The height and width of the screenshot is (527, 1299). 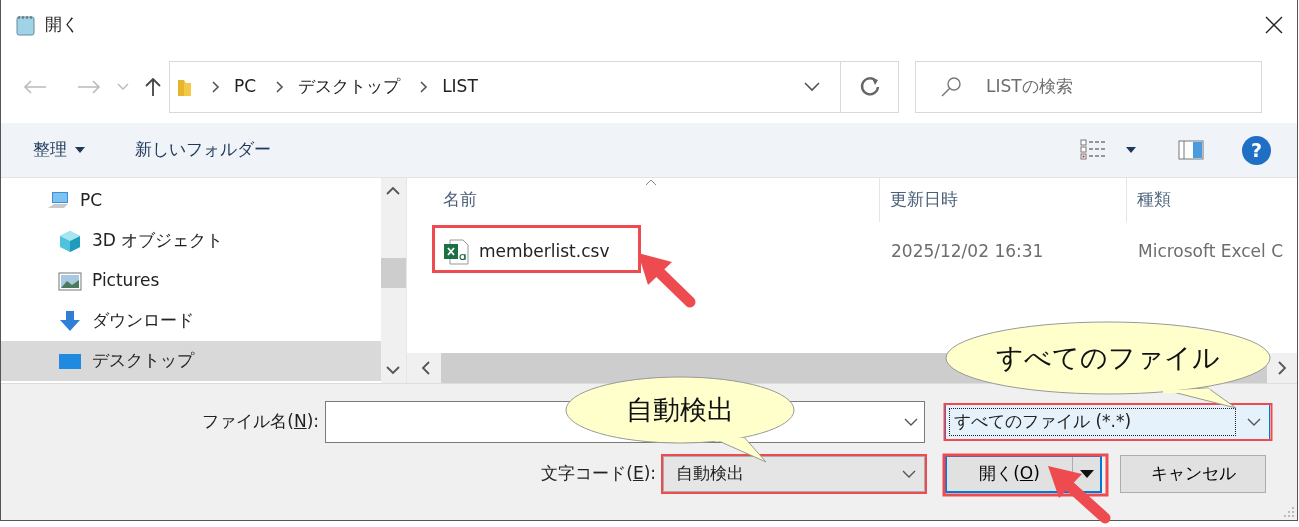 What do you see at coordinates (1088, 86) in the screenshot?
I see `search-field: LISTの検索` at bounding box center [1088, 86].